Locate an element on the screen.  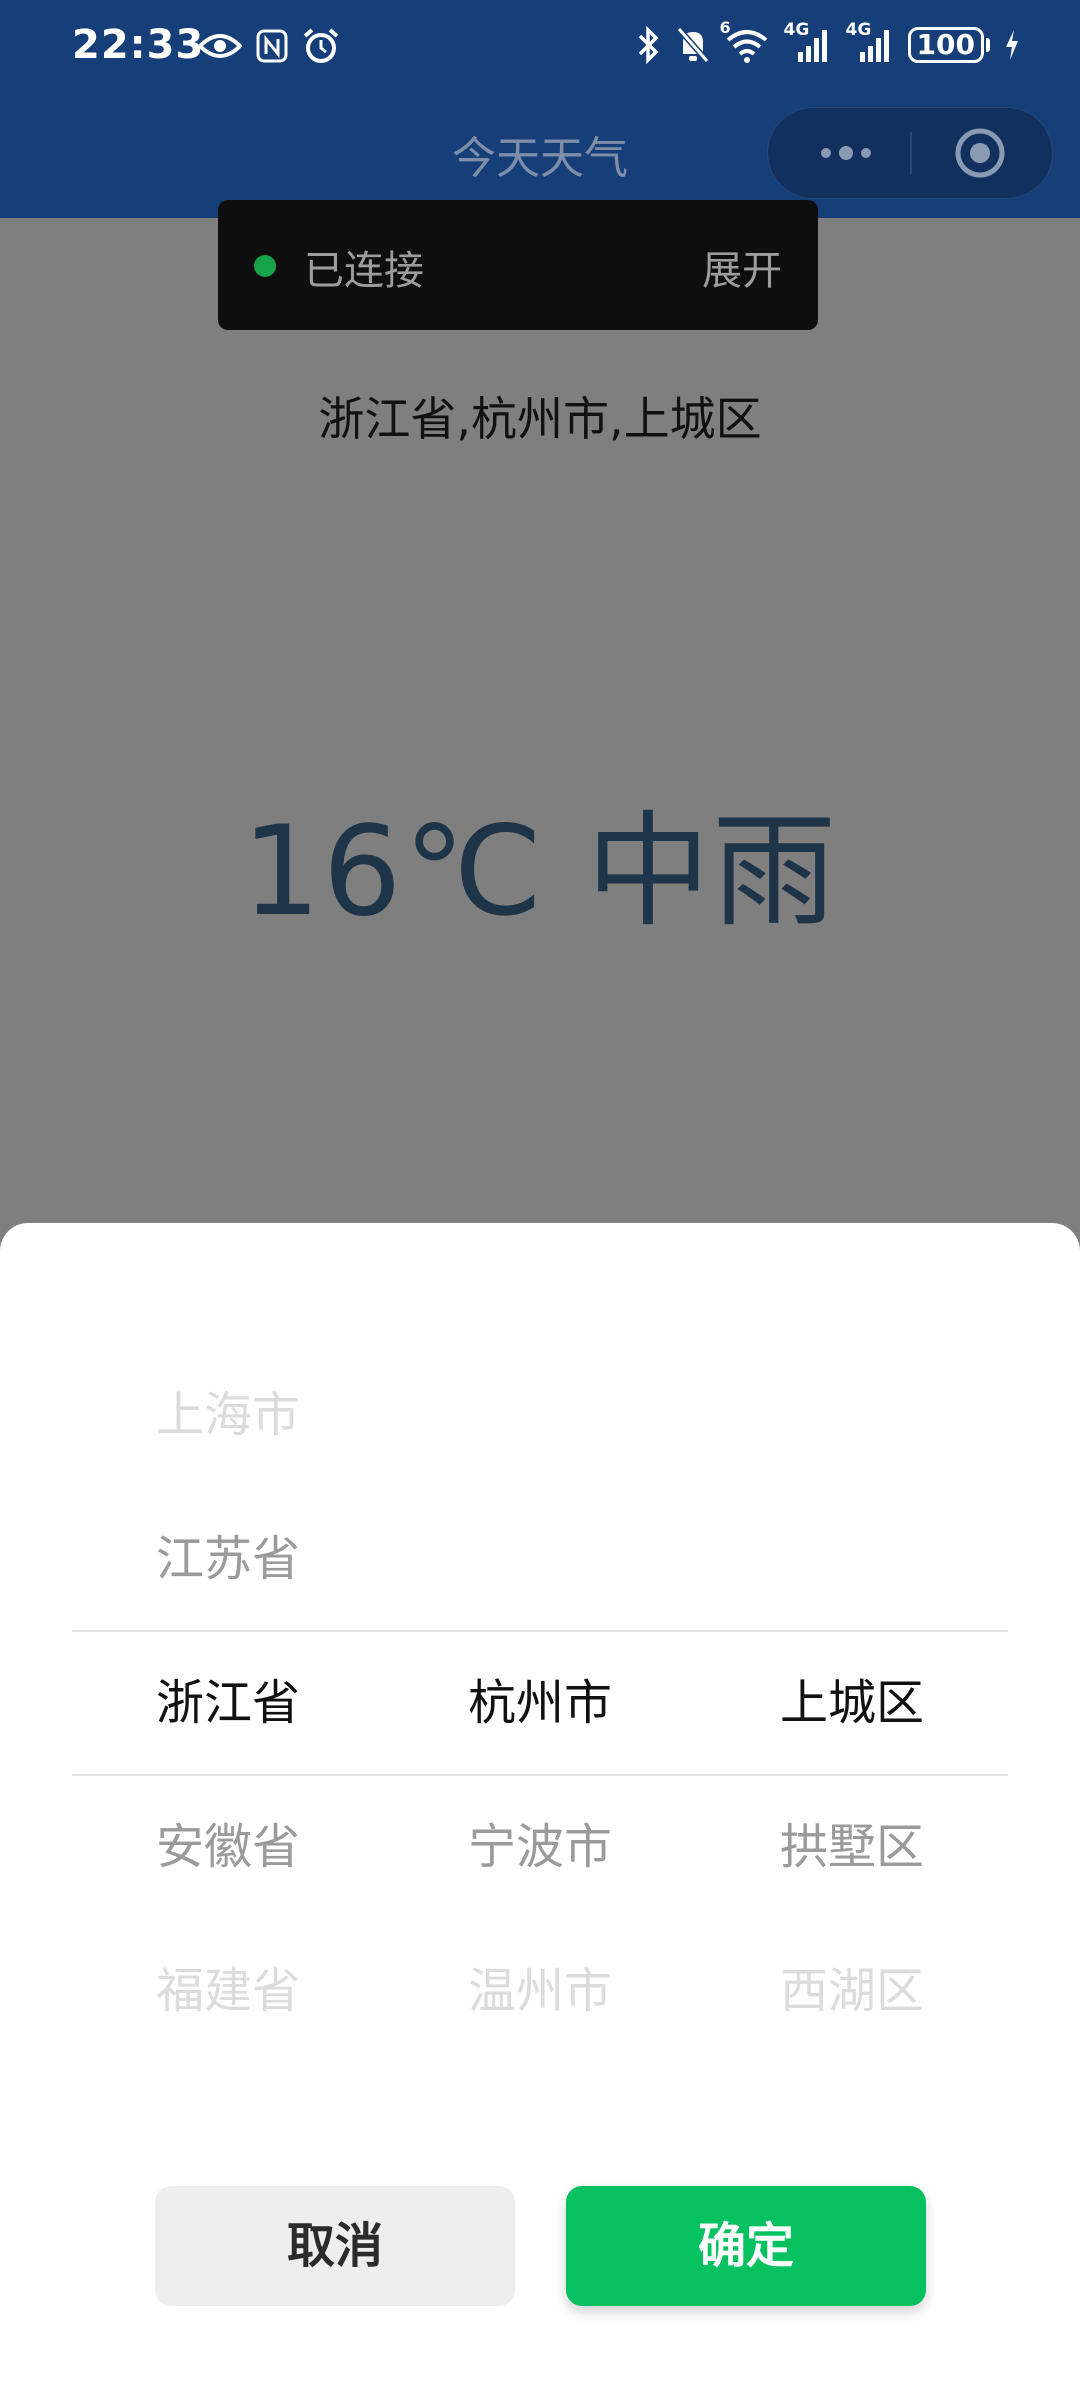
battery-tip is located at coordinates (988, 45).